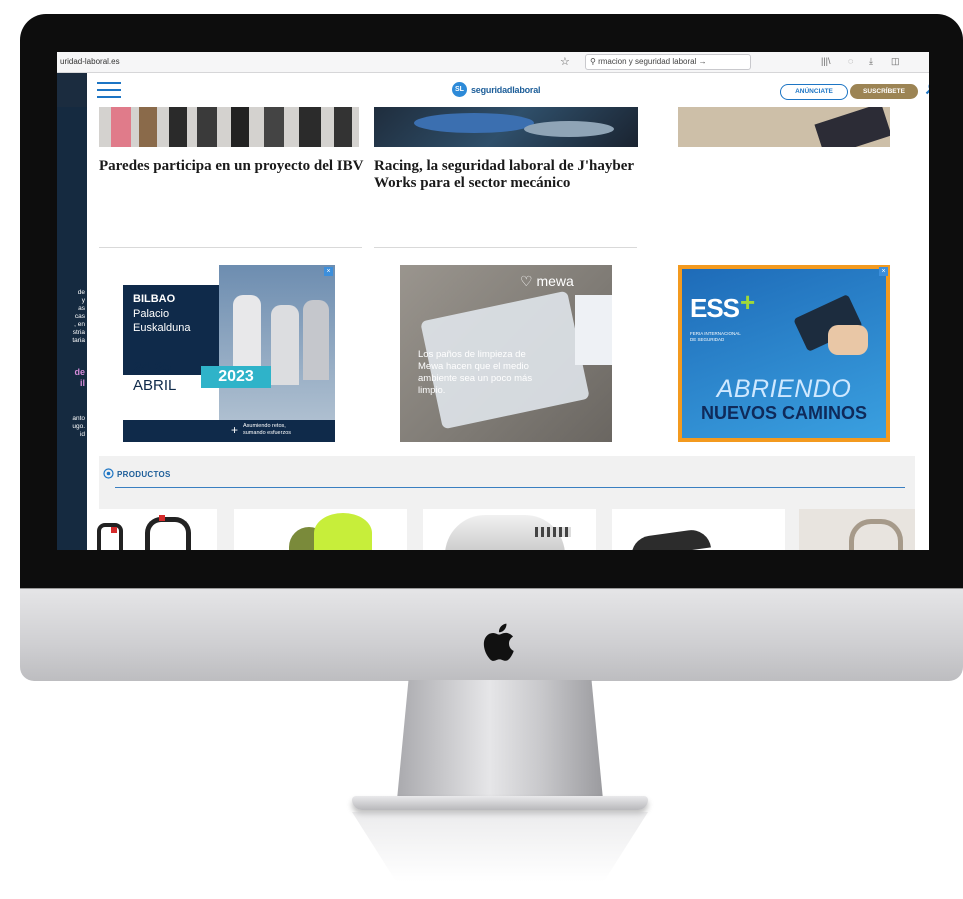 The width and height of the screenshot is (963, 899). What do you see at coordinates (78, 426) in the screenshot?
I see `side-text: ugo.` at bounding box center [78, 426].